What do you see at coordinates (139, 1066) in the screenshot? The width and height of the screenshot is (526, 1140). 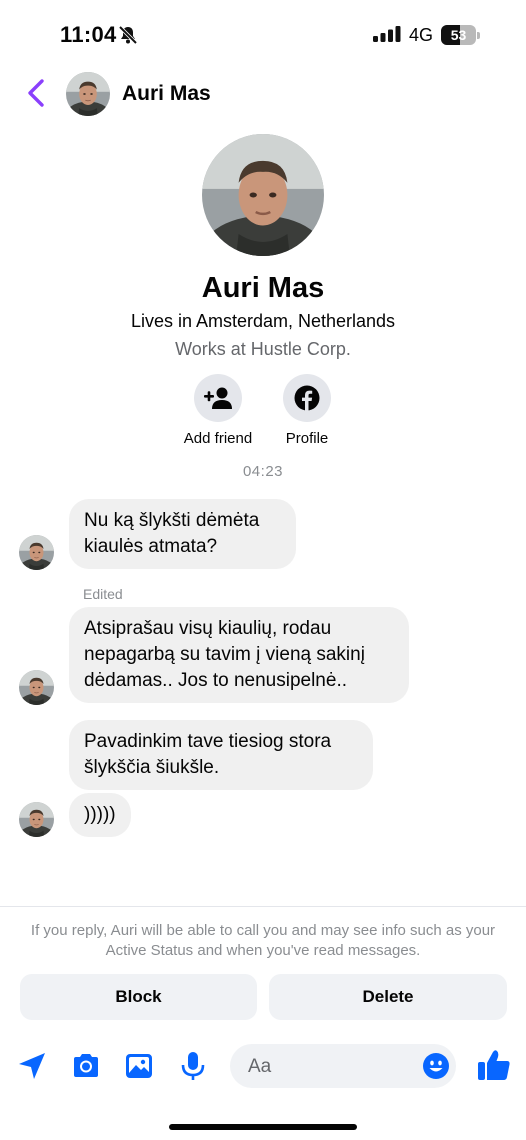 I see `gallery-icon` at bounding box center [139, 1066].